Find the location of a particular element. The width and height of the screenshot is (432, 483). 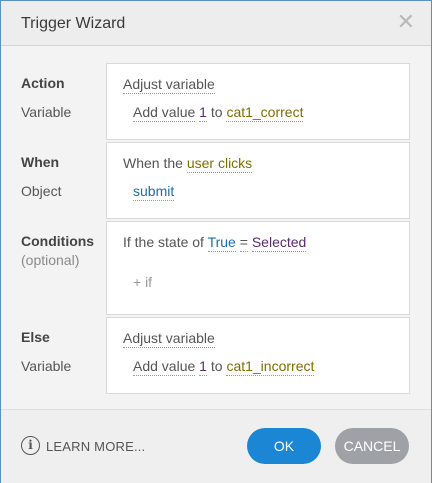

condition-subject: True is located at coordinates (221, 243).